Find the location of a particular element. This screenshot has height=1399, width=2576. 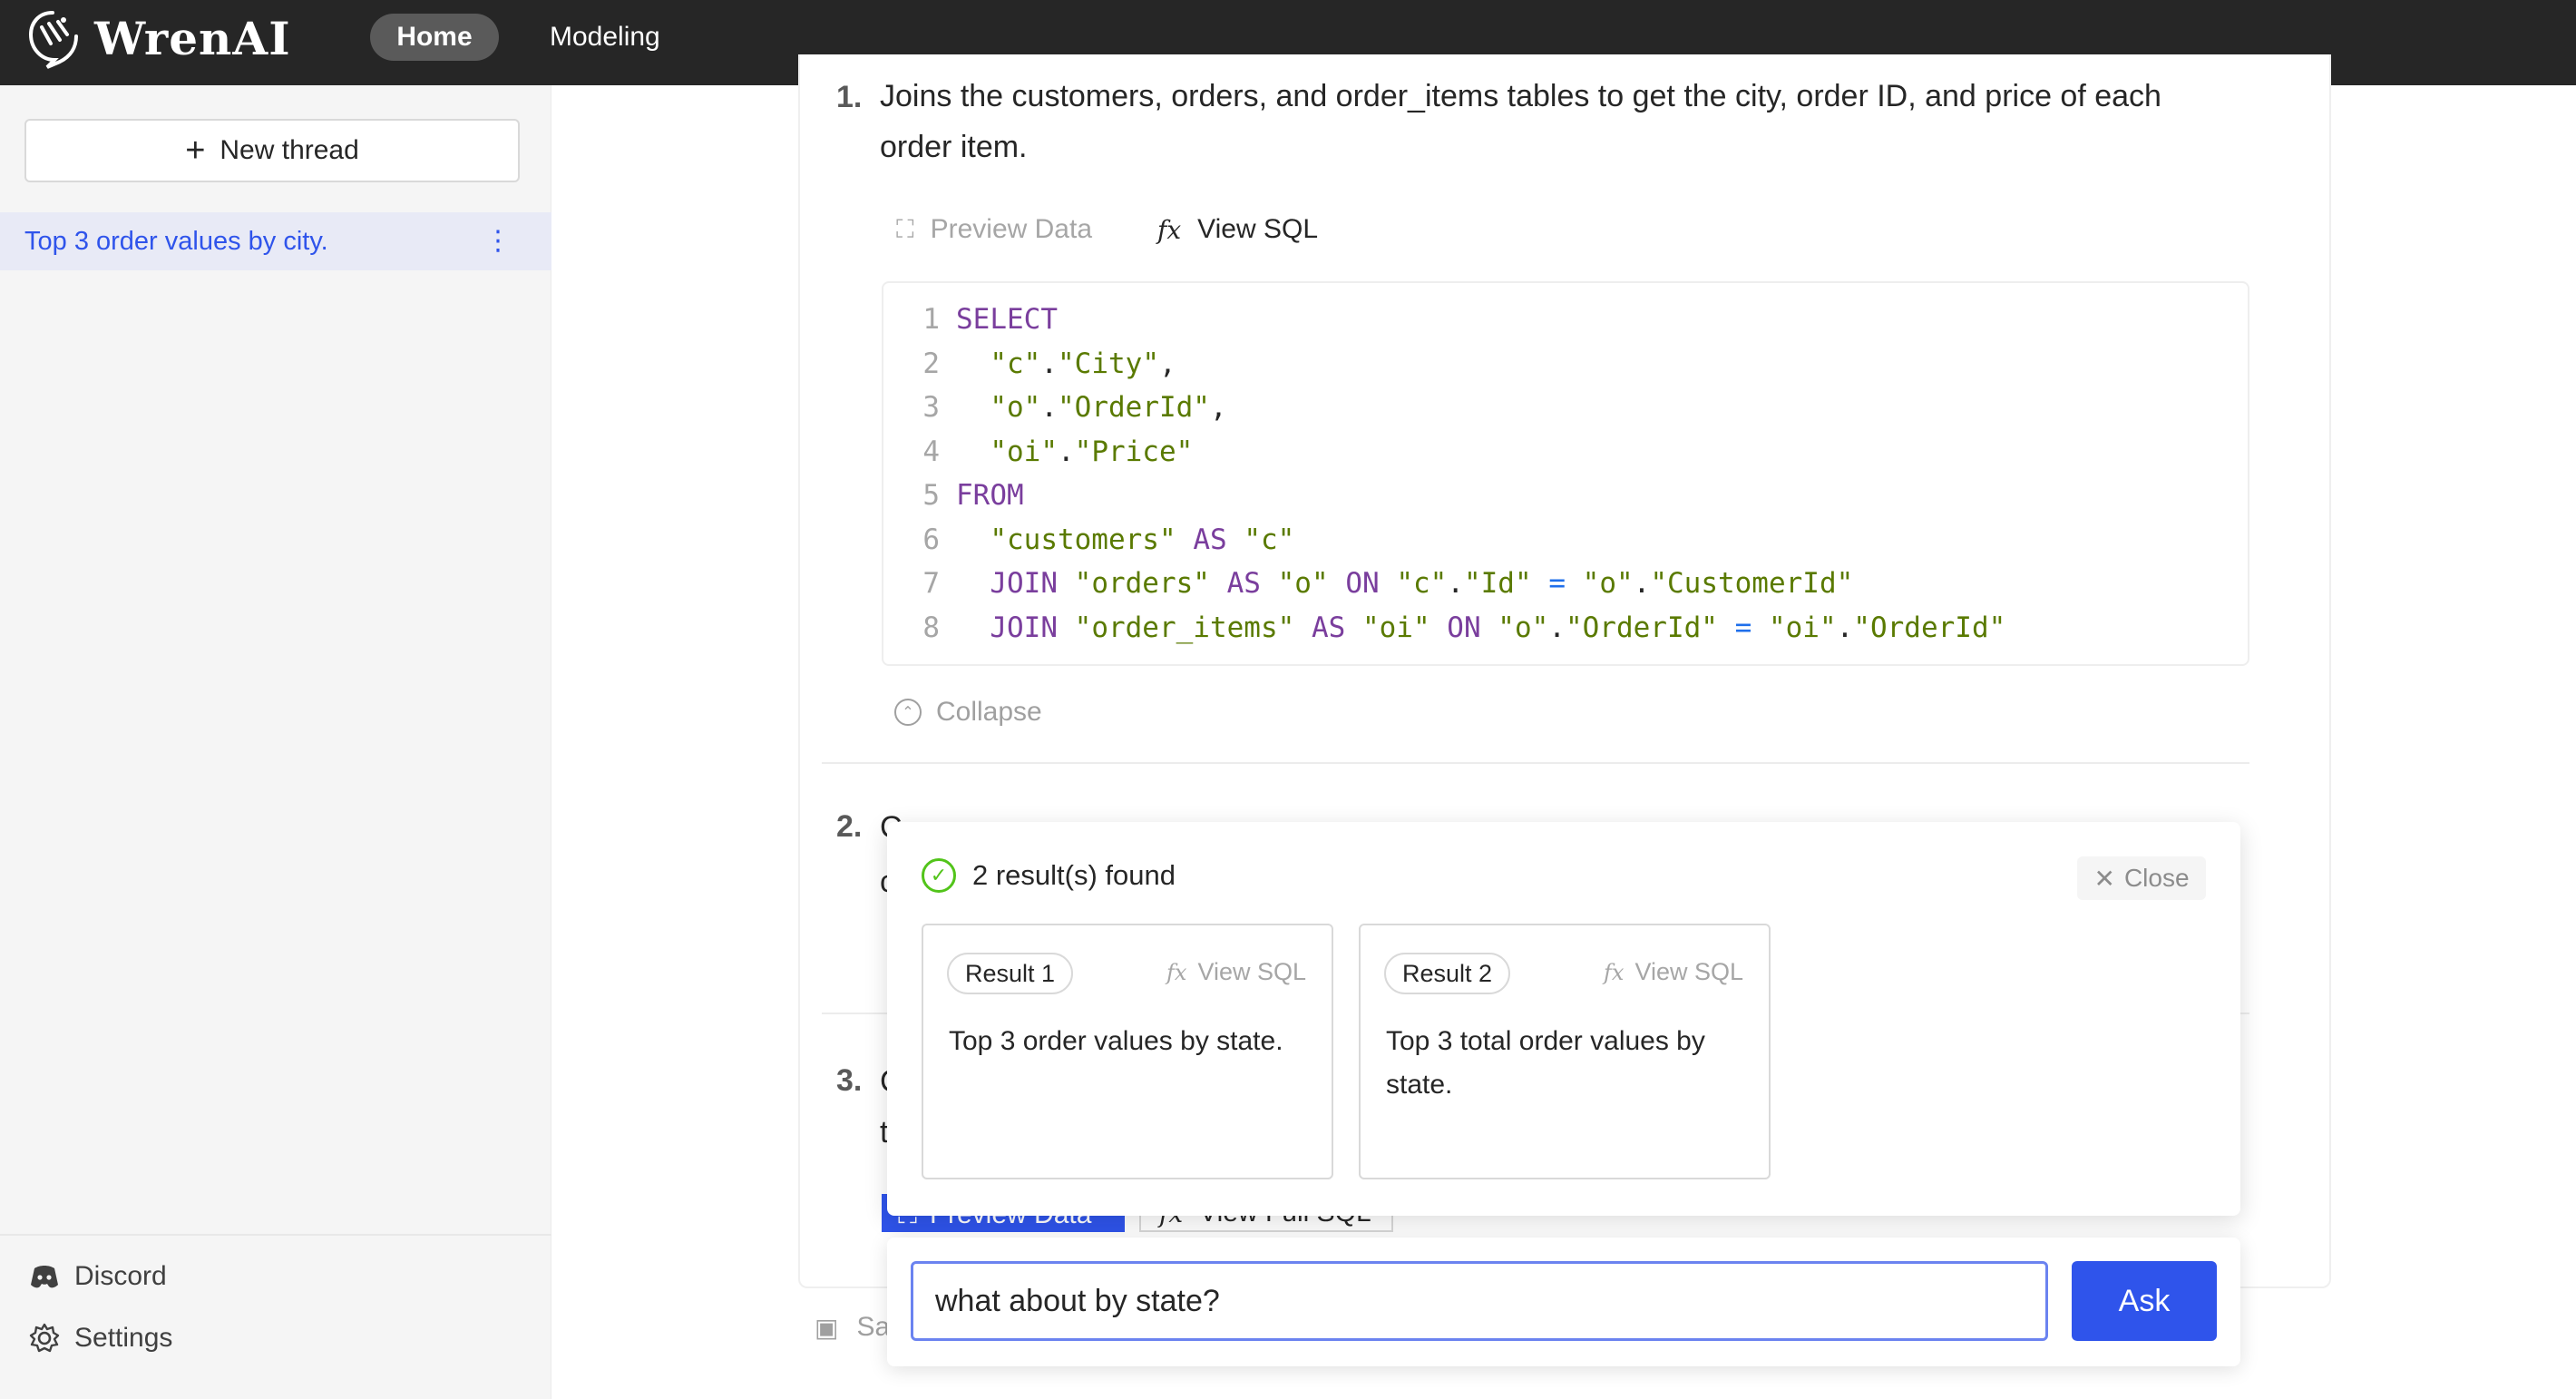

wrenai-logo: WrenAI is located at coordinates (157, 38).